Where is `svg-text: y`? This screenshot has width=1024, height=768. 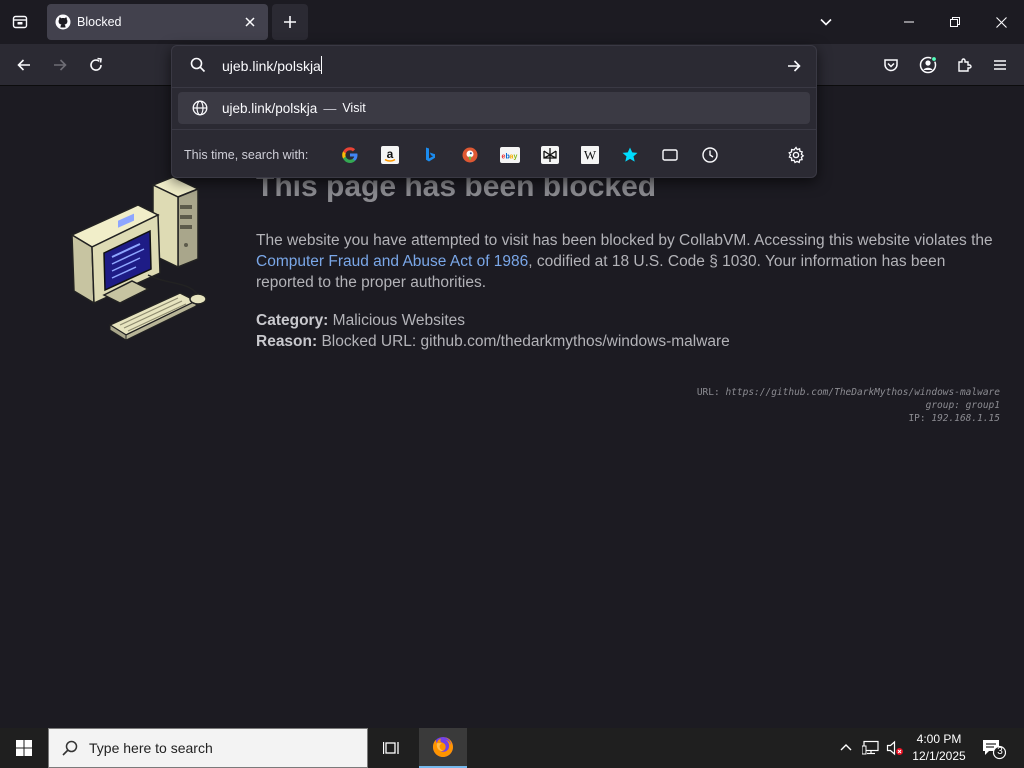
svg-text: y is located at coordinates (516, 157).